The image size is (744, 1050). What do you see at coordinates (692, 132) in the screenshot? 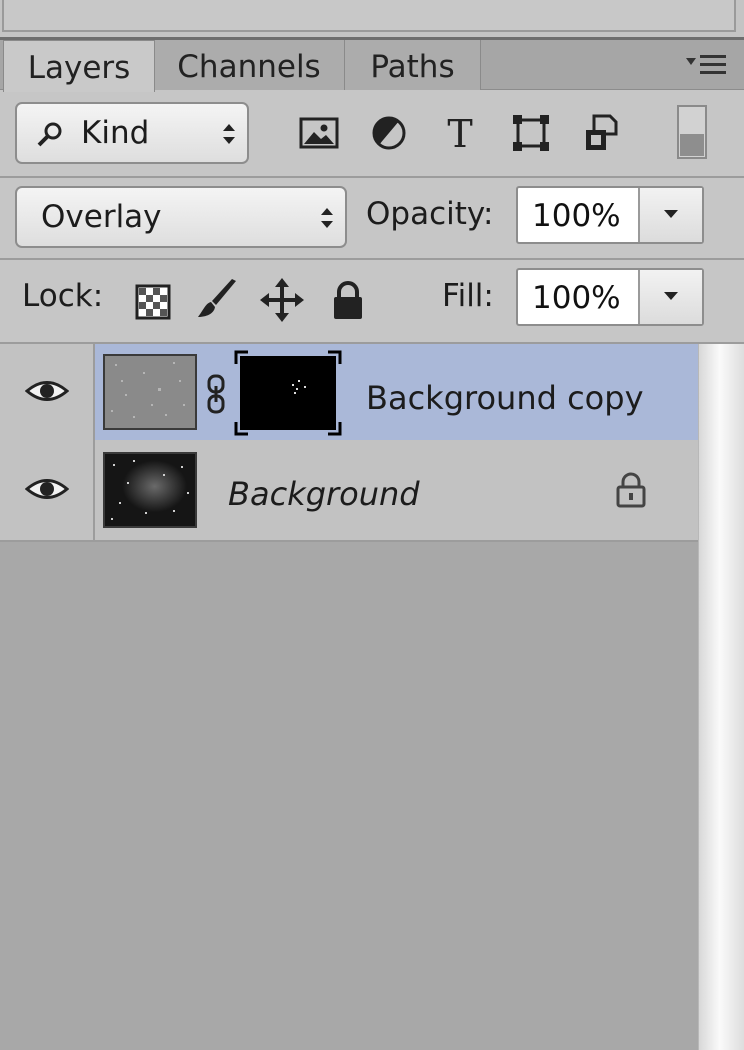
I see `filter-toggle-icon` at bounding box center [692, 132].